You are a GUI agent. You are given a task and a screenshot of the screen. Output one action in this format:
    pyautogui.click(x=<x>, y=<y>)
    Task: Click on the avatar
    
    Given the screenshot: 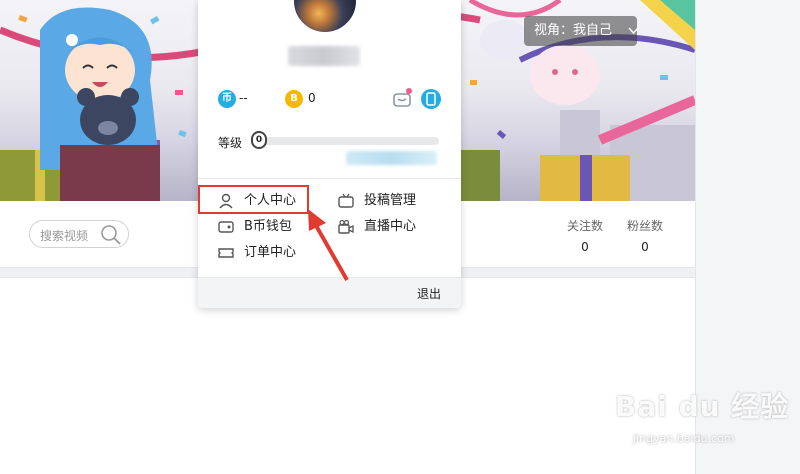 What is the action you would take?
    pyautogui.click(x=325, y=17)
    